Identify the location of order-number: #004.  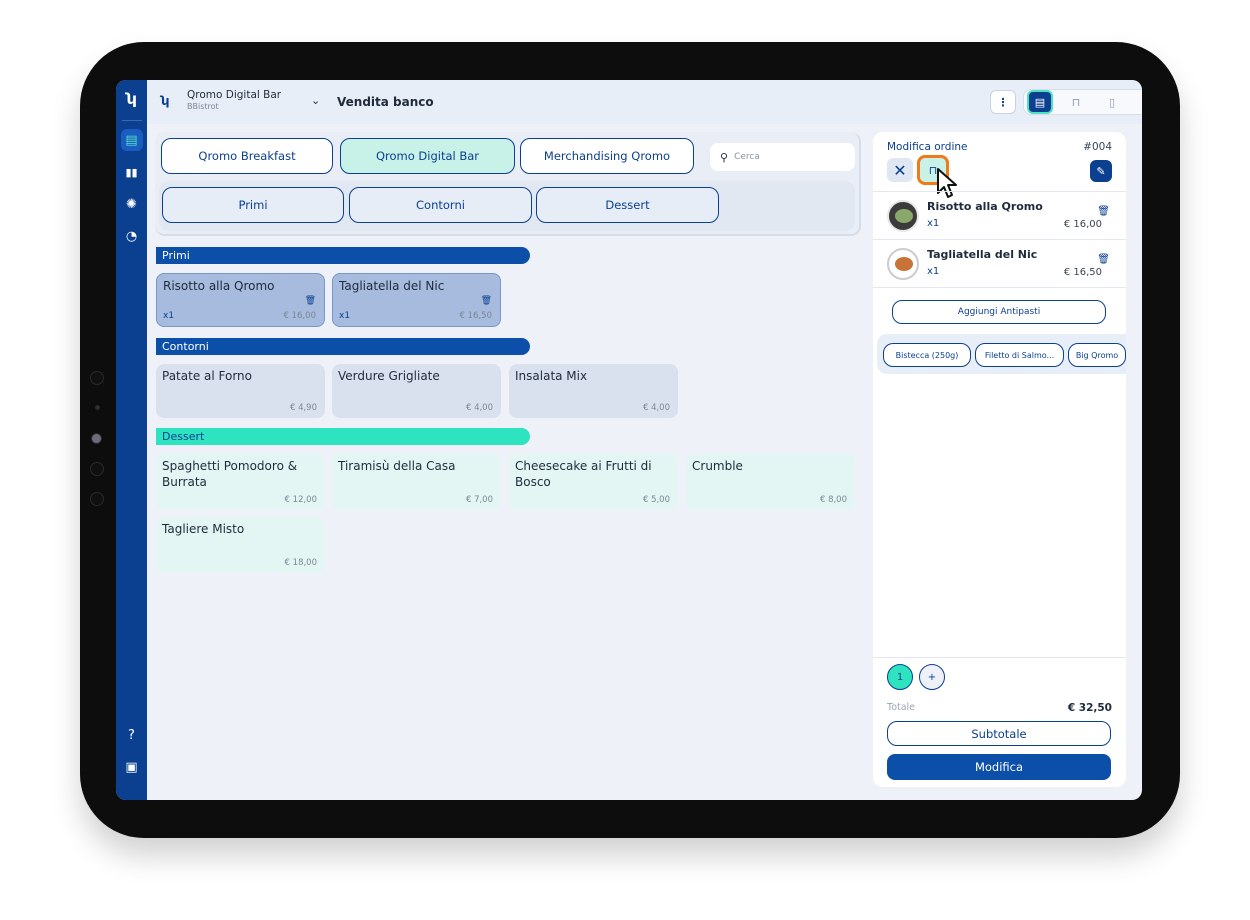
(1097, 147).